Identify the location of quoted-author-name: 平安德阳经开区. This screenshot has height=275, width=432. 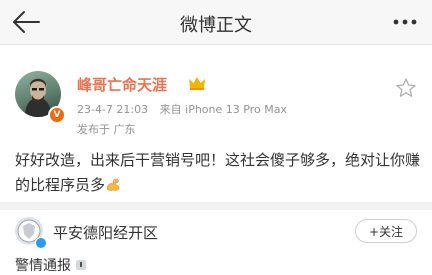
(105, 232).